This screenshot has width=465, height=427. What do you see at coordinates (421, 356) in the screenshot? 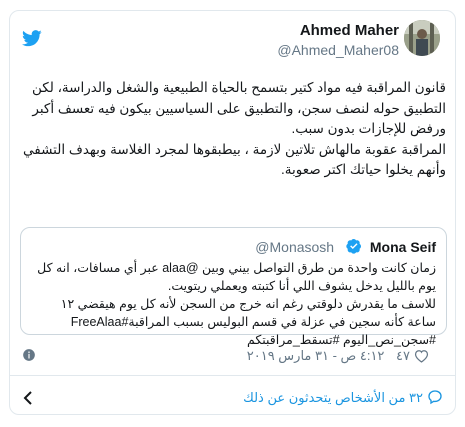
I see `heart-icon` at bounding box center [421, 356].